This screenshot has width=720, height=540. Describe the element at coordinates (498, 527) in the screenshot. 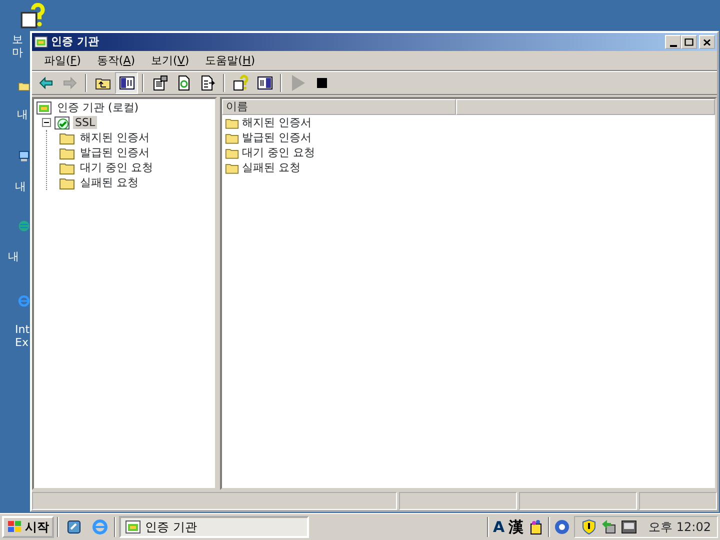

I see `input-mode-indicator: A` at that location.